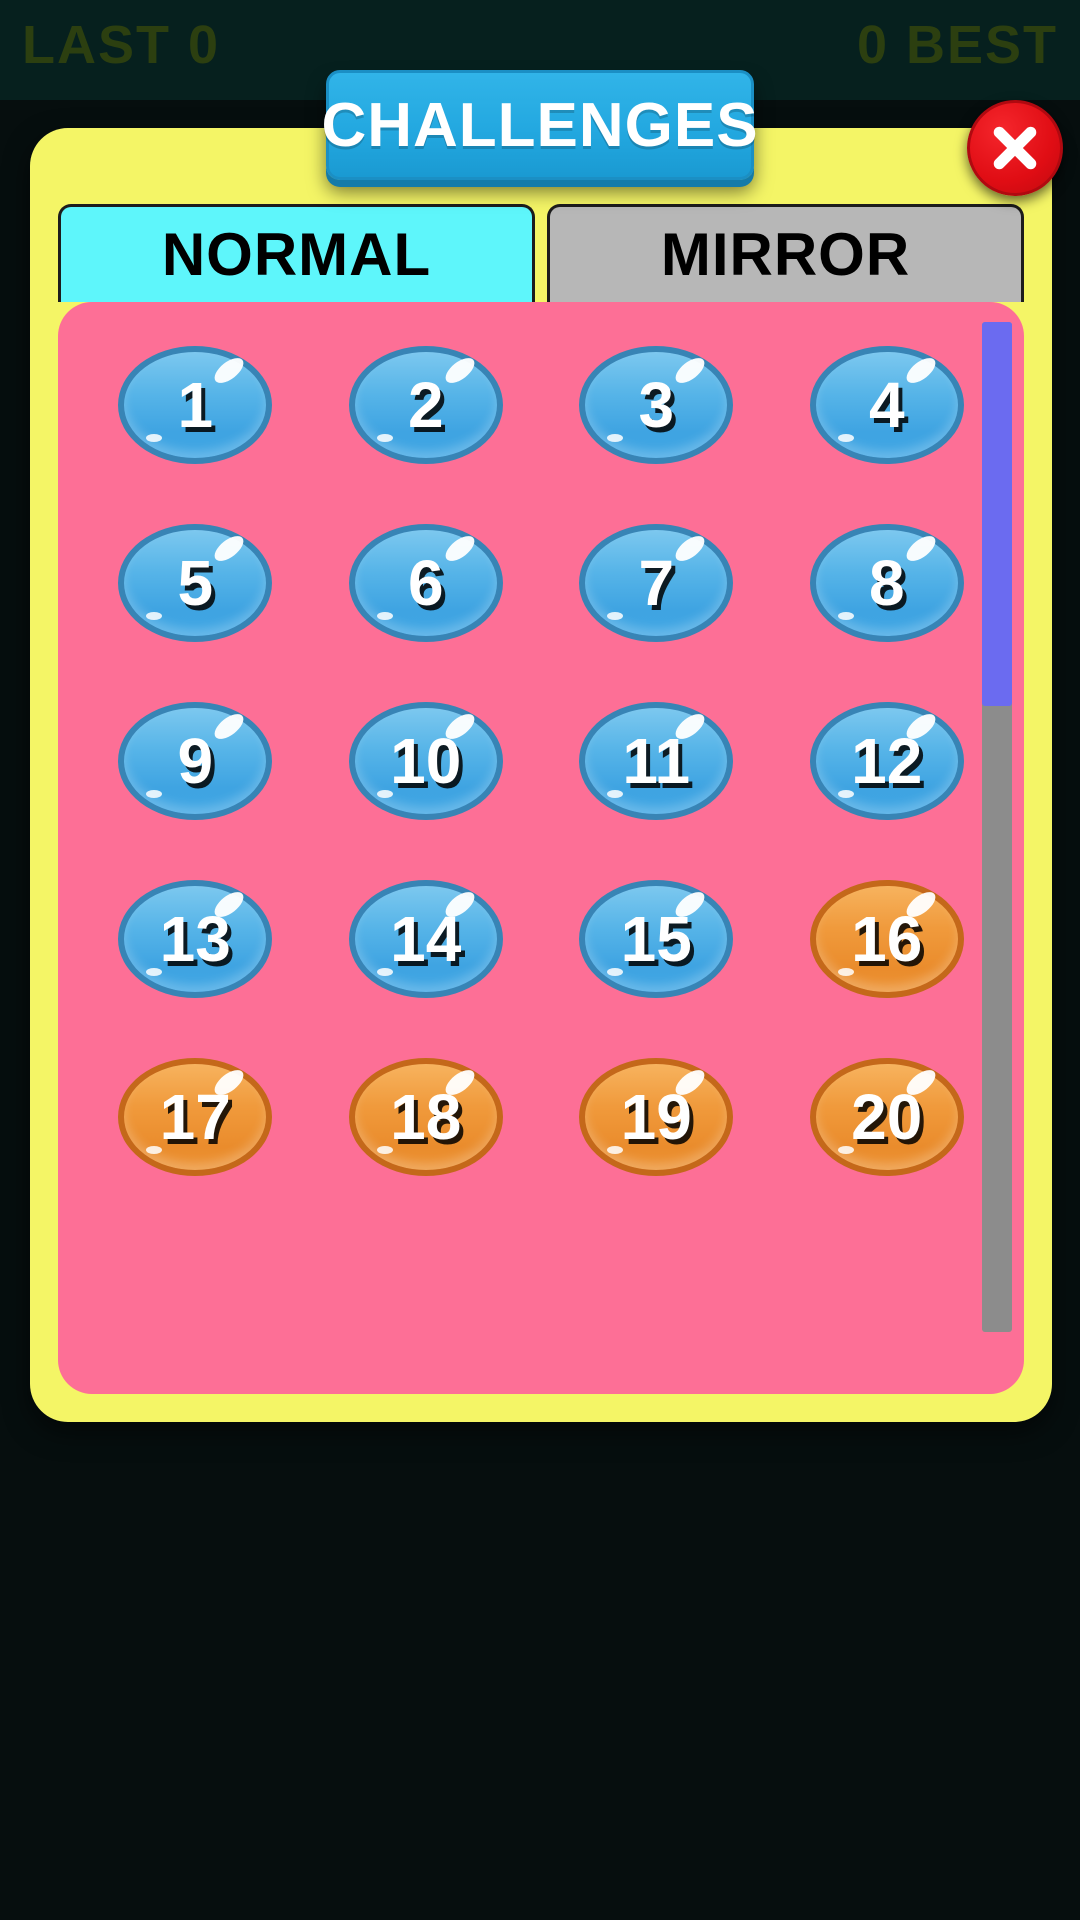 The width and height of the screenshot is (1080, 1920). I want to click on level-button: 17, so click(195, 1117).